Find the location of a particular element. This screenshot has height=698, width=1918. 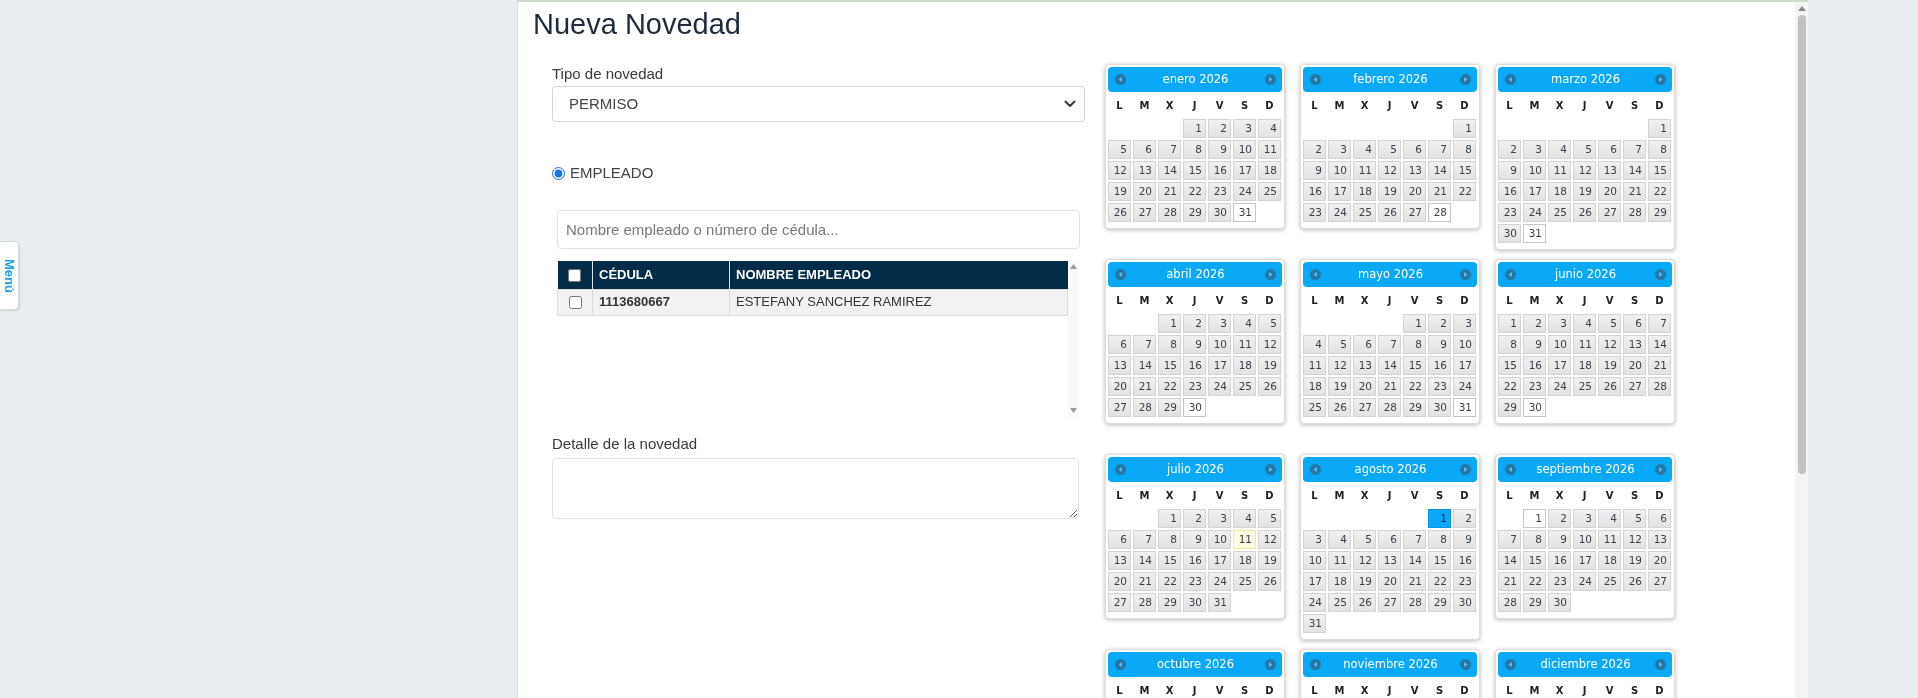

radio-button is located at coordinates (558, 173).